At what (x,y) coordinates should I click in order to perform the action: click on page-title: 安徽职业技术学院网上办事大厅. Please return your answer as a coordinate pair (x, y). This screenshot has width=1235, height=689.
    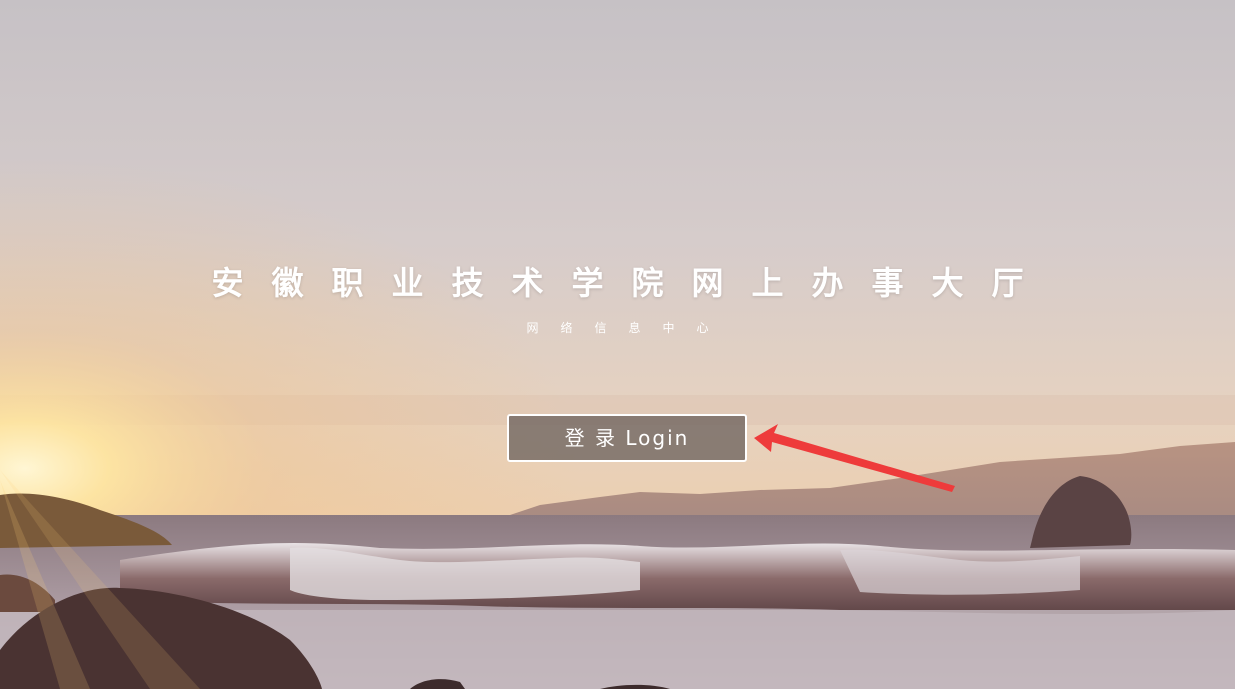
    Looking at the image, I should click on (631, 283).